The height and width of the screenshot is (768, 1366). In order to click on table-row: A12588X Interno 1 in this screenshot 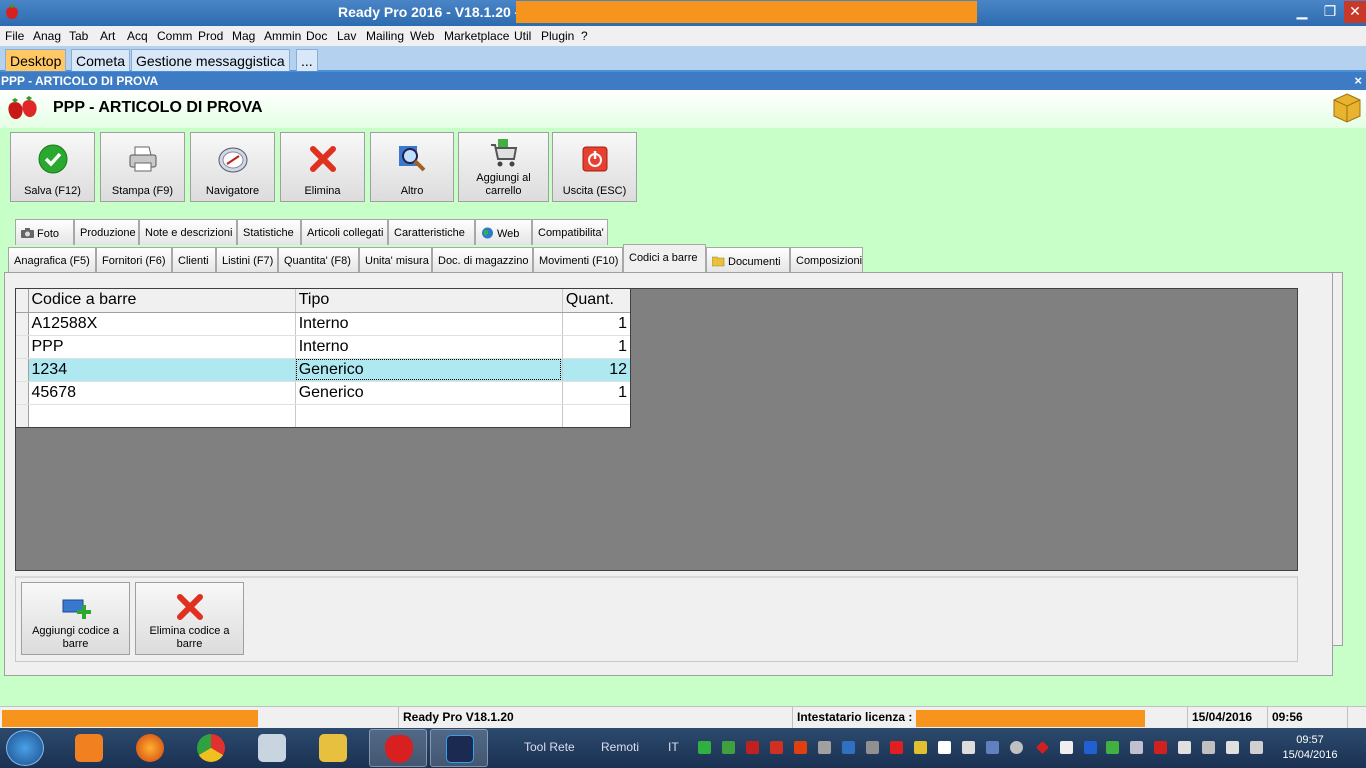, I will do `click(324, 324)`.